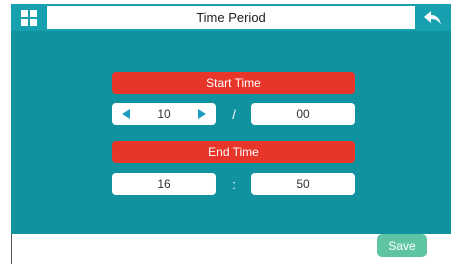  I want to click on header-bar: Time Period, so click(231, 17).